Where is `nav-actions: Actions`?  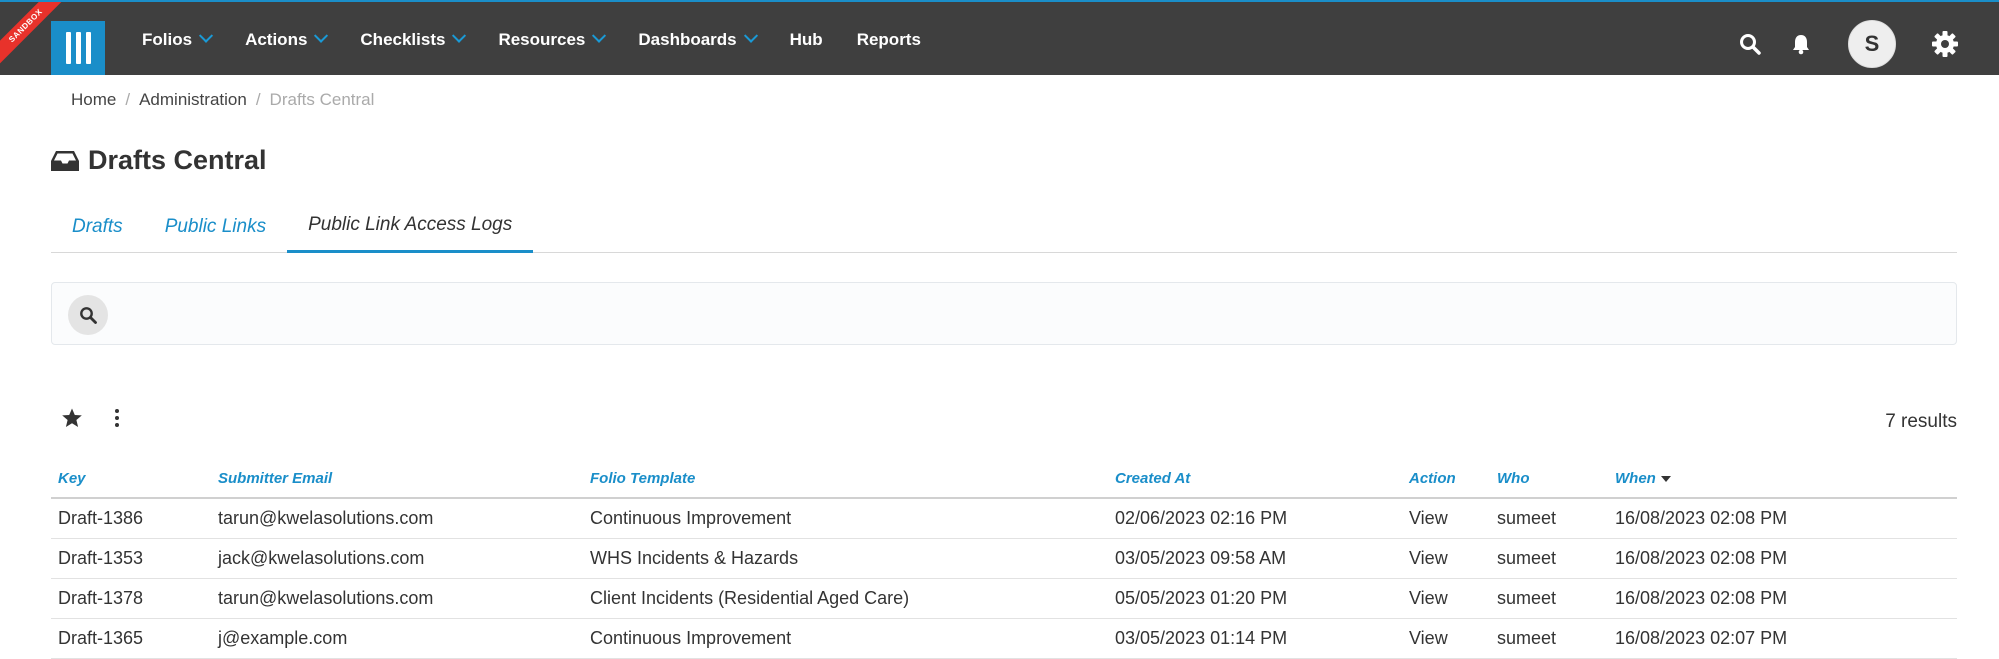
nav-actions: Actions is located at coordinates (287, 39).